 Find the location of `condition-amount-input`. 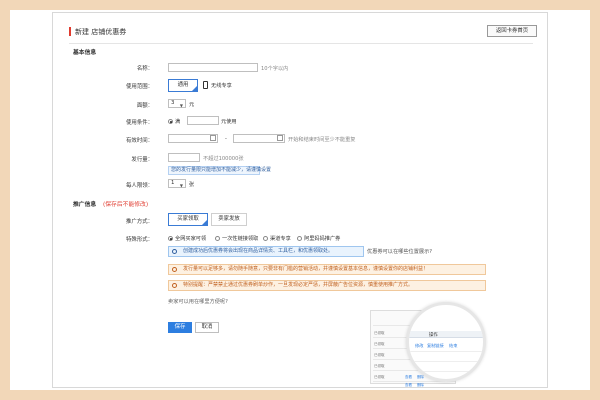

condition-amount-input is located at coordinates (203, 120).